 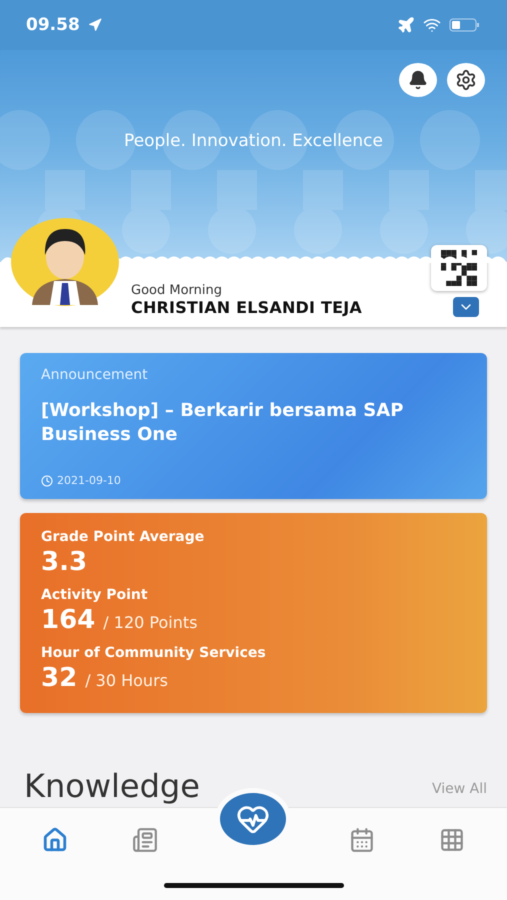 What do you see at coordinates (154, 653) in the screenshot?
I see `stat-label: Hour of Community Services` at bounding box center [154, 653].